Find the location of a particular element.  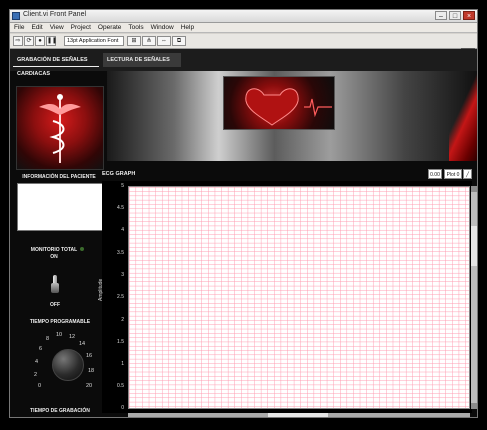

menu-file: File is located at coordinates (19, 27).